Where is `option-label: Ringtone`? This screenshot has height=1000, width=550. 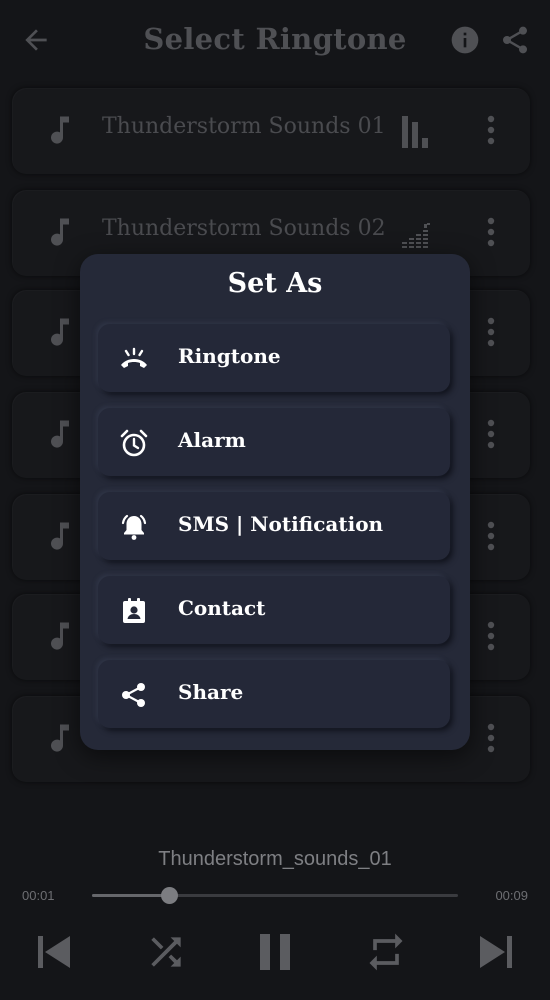
option-label: Ringtone is located at coordinates (229, 356).